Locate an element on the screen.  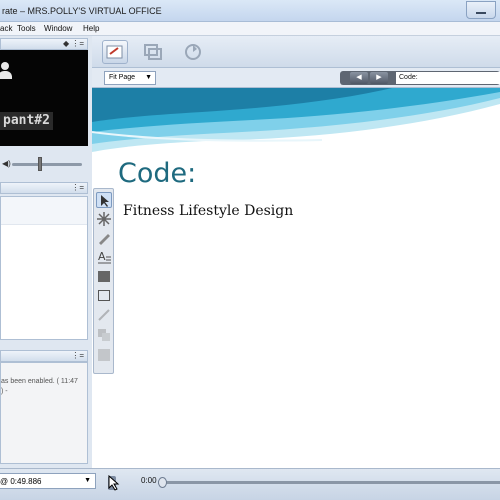
clear-tool-button is located at coordinates (104, 355).